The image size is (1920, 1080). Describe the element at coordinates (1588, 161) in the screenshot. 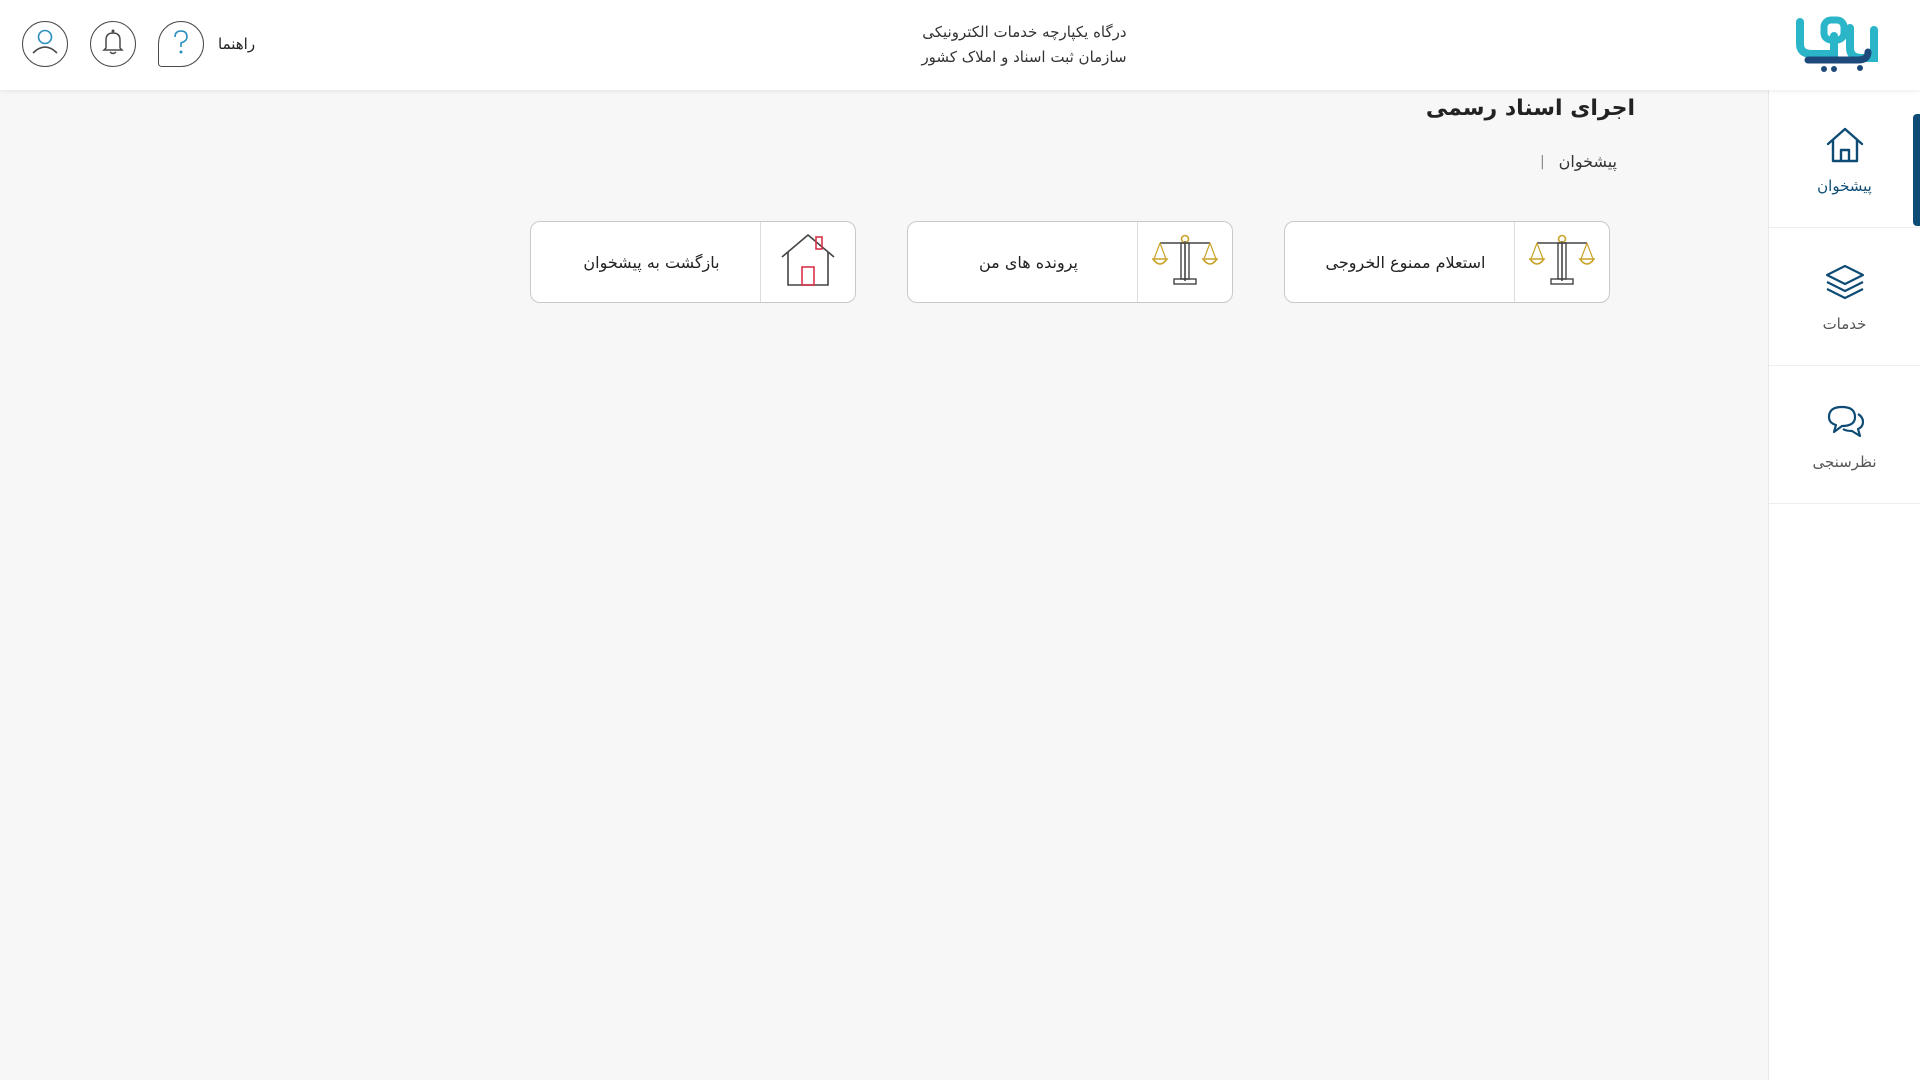

I see `breadcrumb-item-dashboard: پیشخوان` at that location.